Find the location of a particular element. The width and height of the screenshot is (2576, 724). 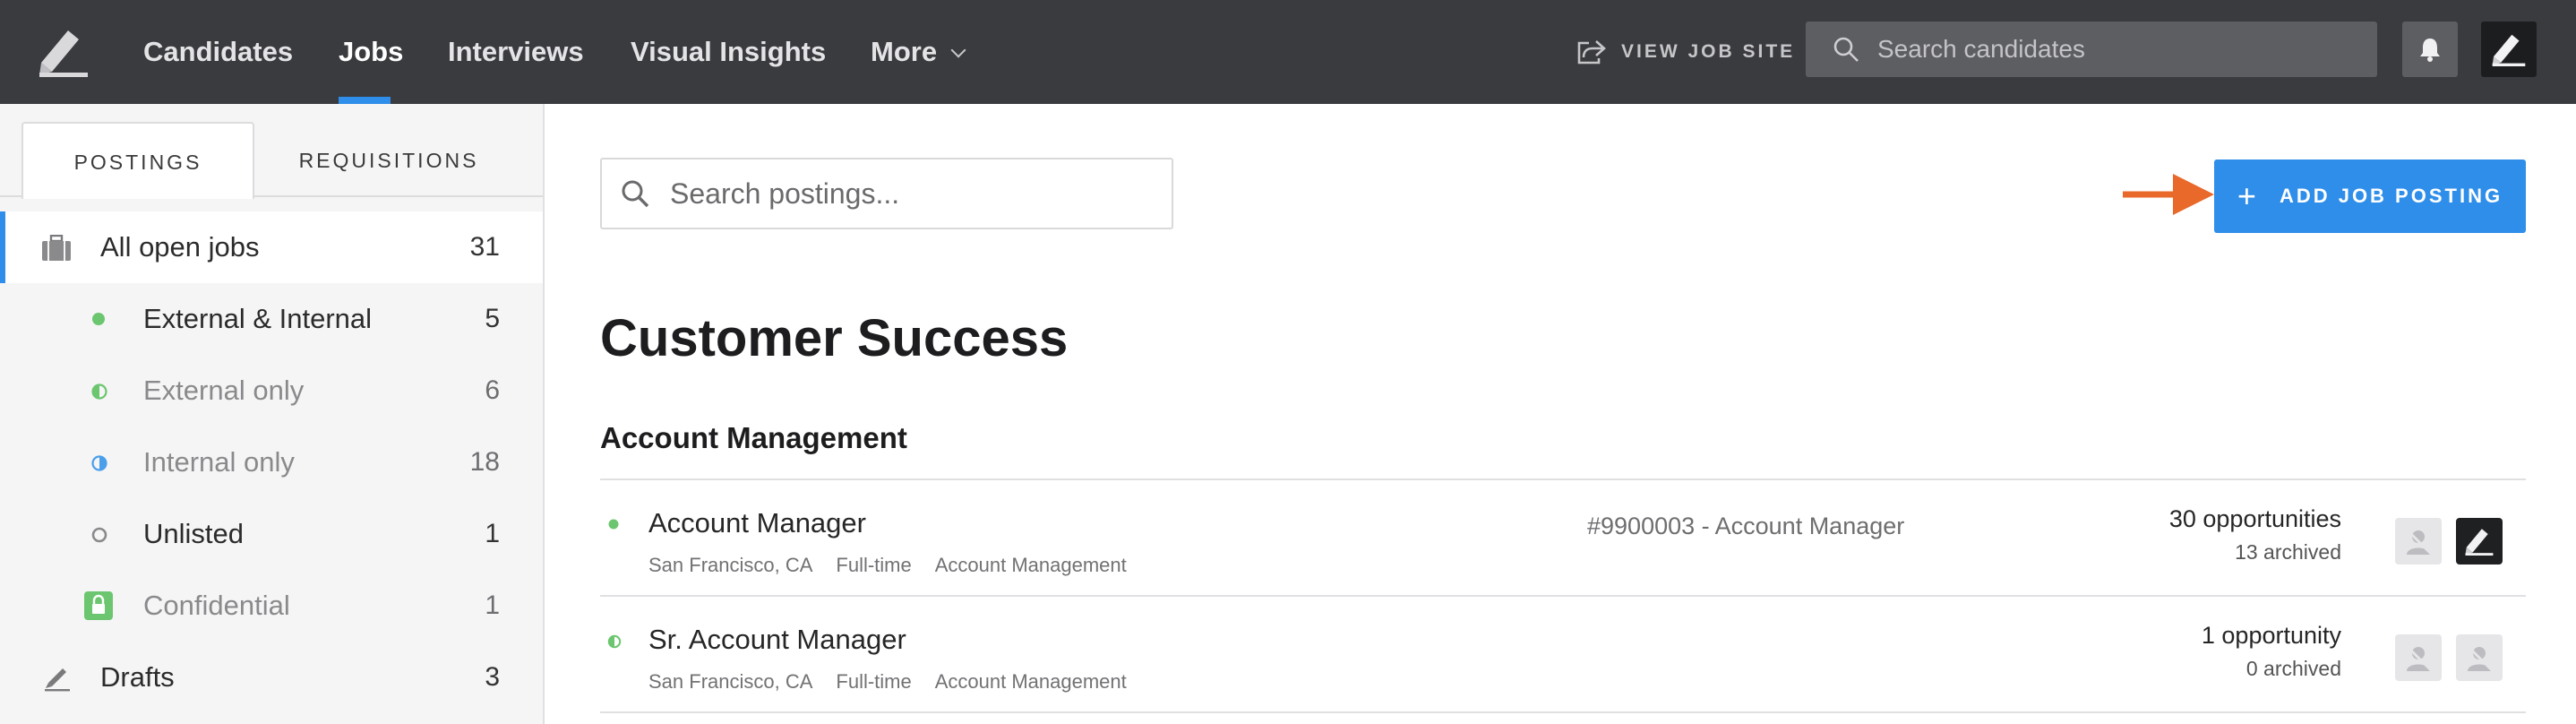

nav-more-label: More is located at coordinates (904, 51).